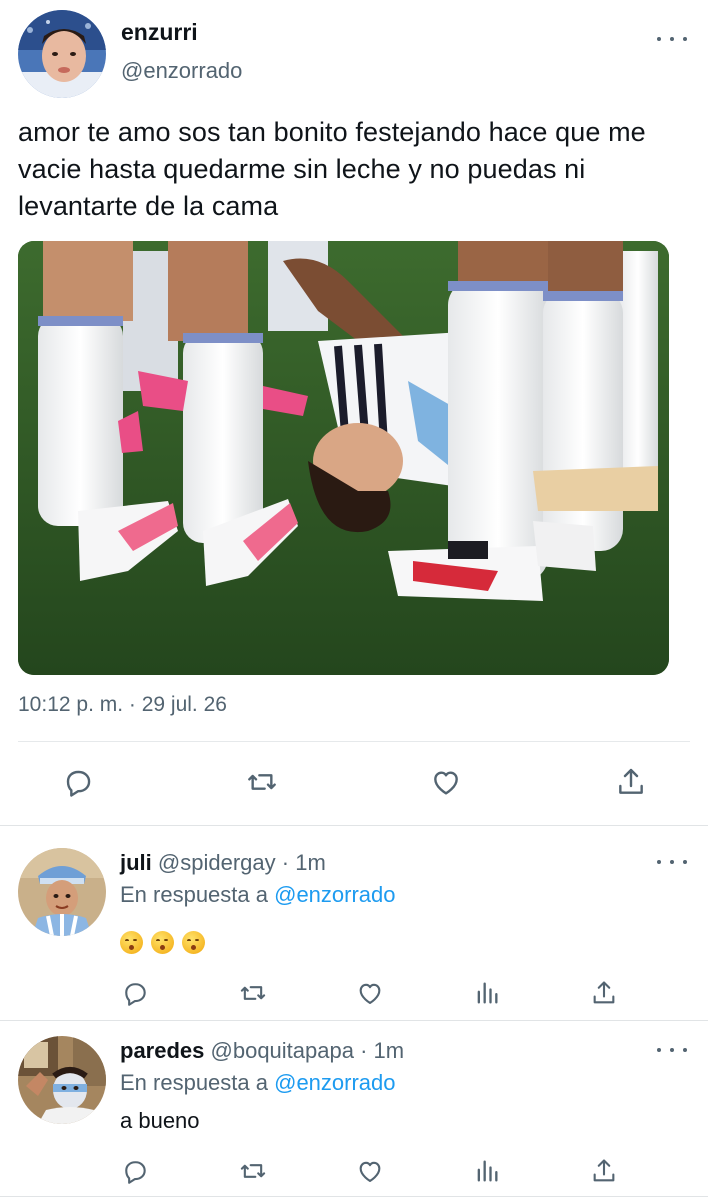 This screenshot has height=1200, width=708. I want to click on reply-header: paredes @boquitapapa · 1m, so click(262, 1051).